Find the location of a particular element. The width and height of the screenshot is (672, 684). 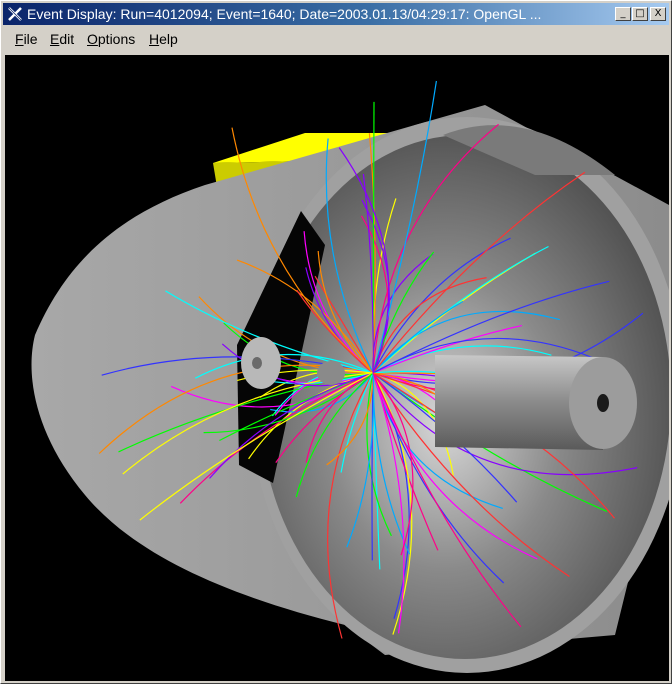

menu-edit: Edit is located at coordinates (62, 39).